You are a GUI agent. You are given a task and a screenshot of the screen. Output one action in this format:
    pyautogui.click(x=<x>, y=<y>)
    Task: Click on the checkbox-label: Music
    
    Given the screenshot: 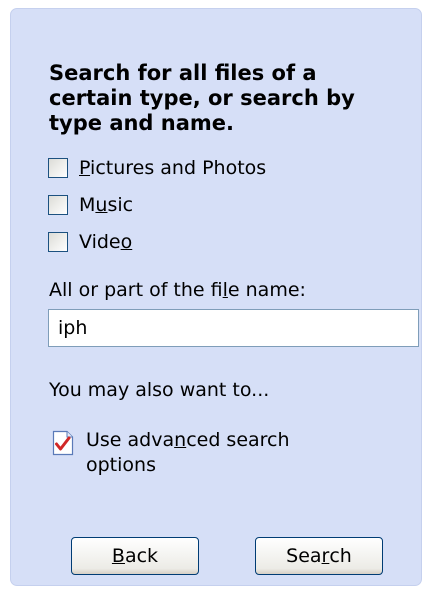 What is the action you would take?
    pyautogui.click(x=106, y=205)
    